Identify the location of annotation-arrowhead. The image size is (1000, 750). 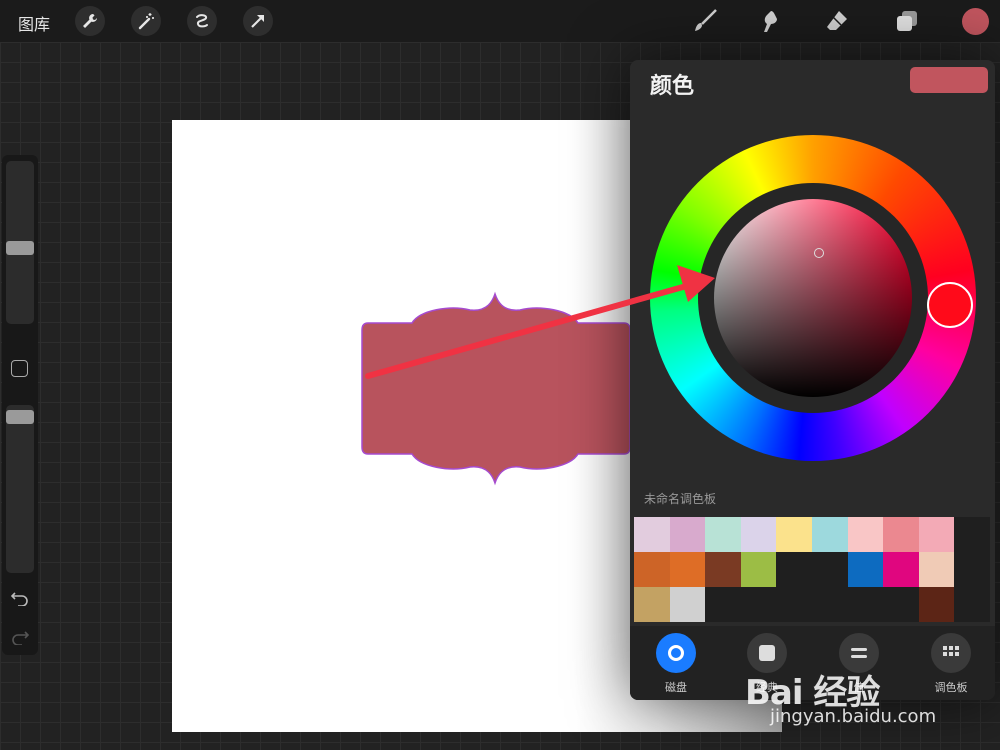
(696, 283).